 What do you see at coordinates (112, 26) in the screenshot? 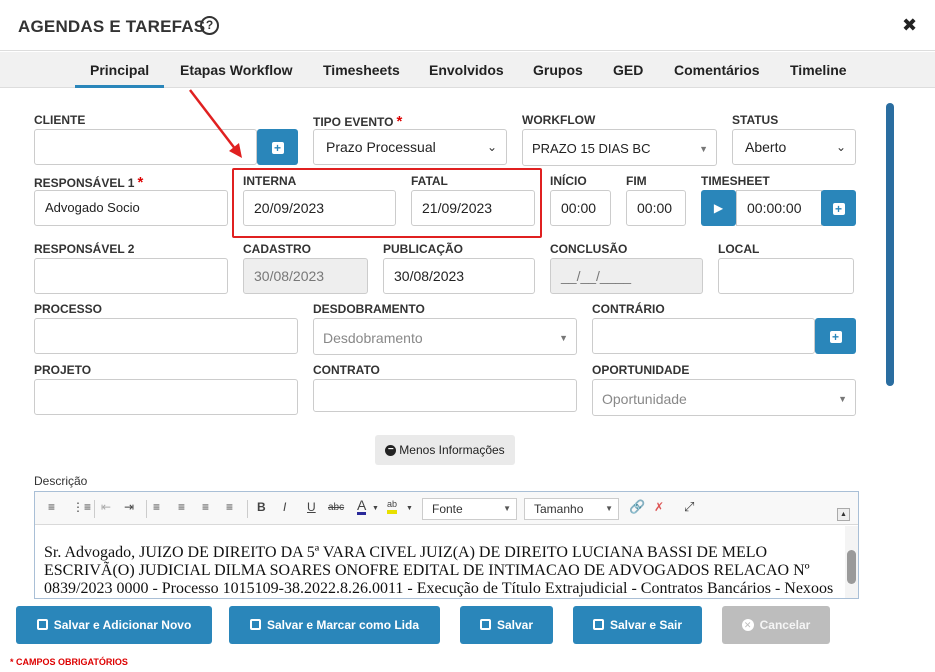
I see `dialog-title: AGENDAS E TAREFAS` at bounding box center [112, 26].